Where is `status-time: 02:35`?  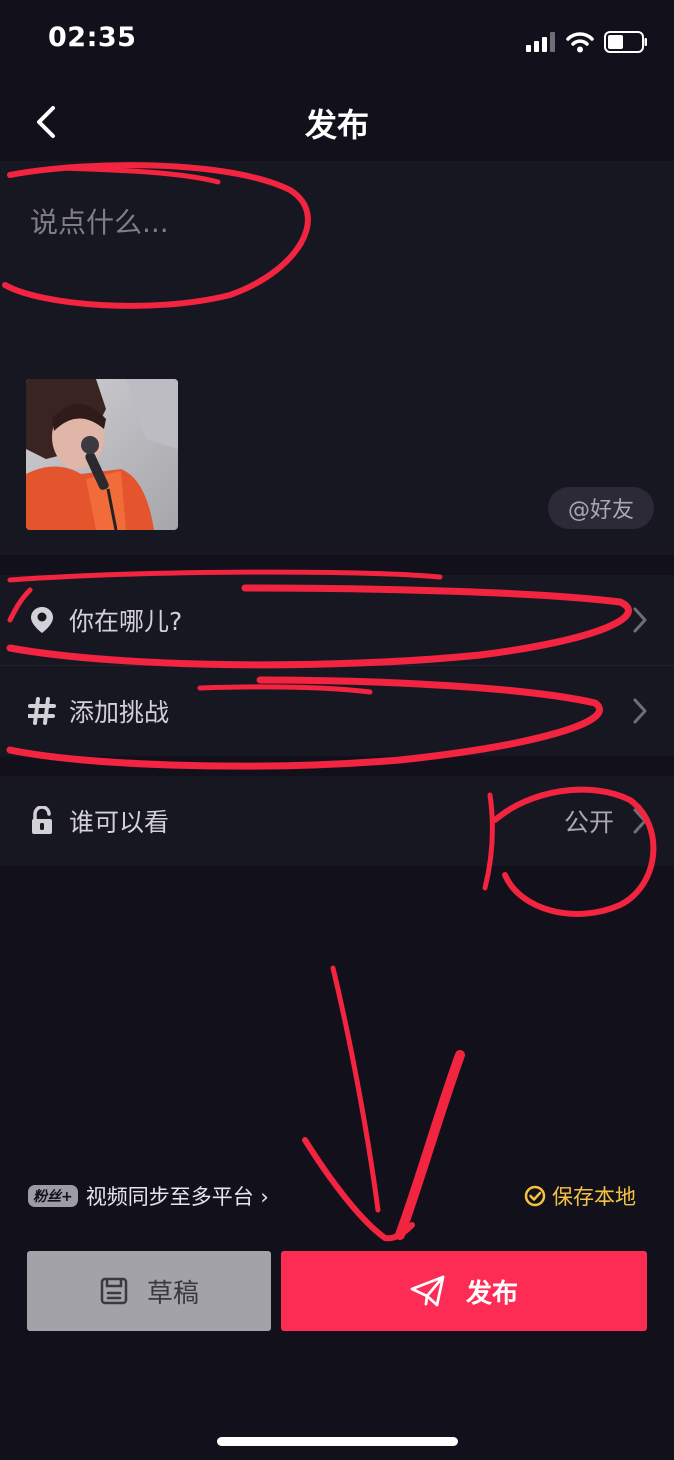 status-time: 02:35 is located at coordinates (92, 37).